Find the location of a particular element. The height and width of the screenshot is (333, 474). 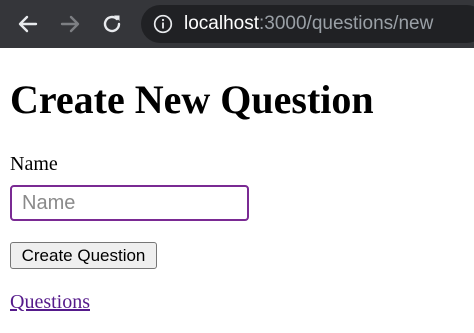

back-button is located at coordinates (28, 24).